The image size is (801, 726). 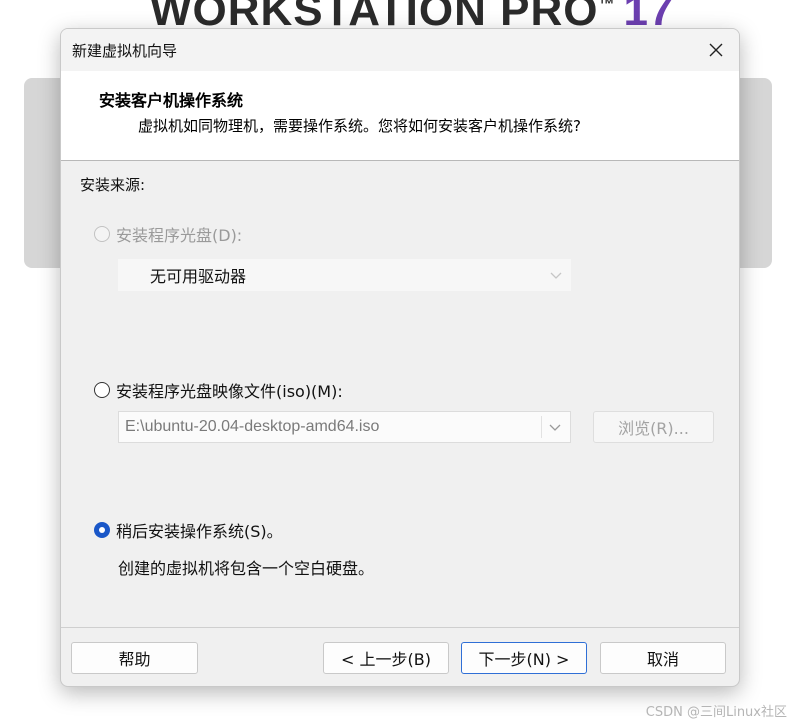 I want to click on next-button: 下一步(N) >, so click(x=524, y=658).